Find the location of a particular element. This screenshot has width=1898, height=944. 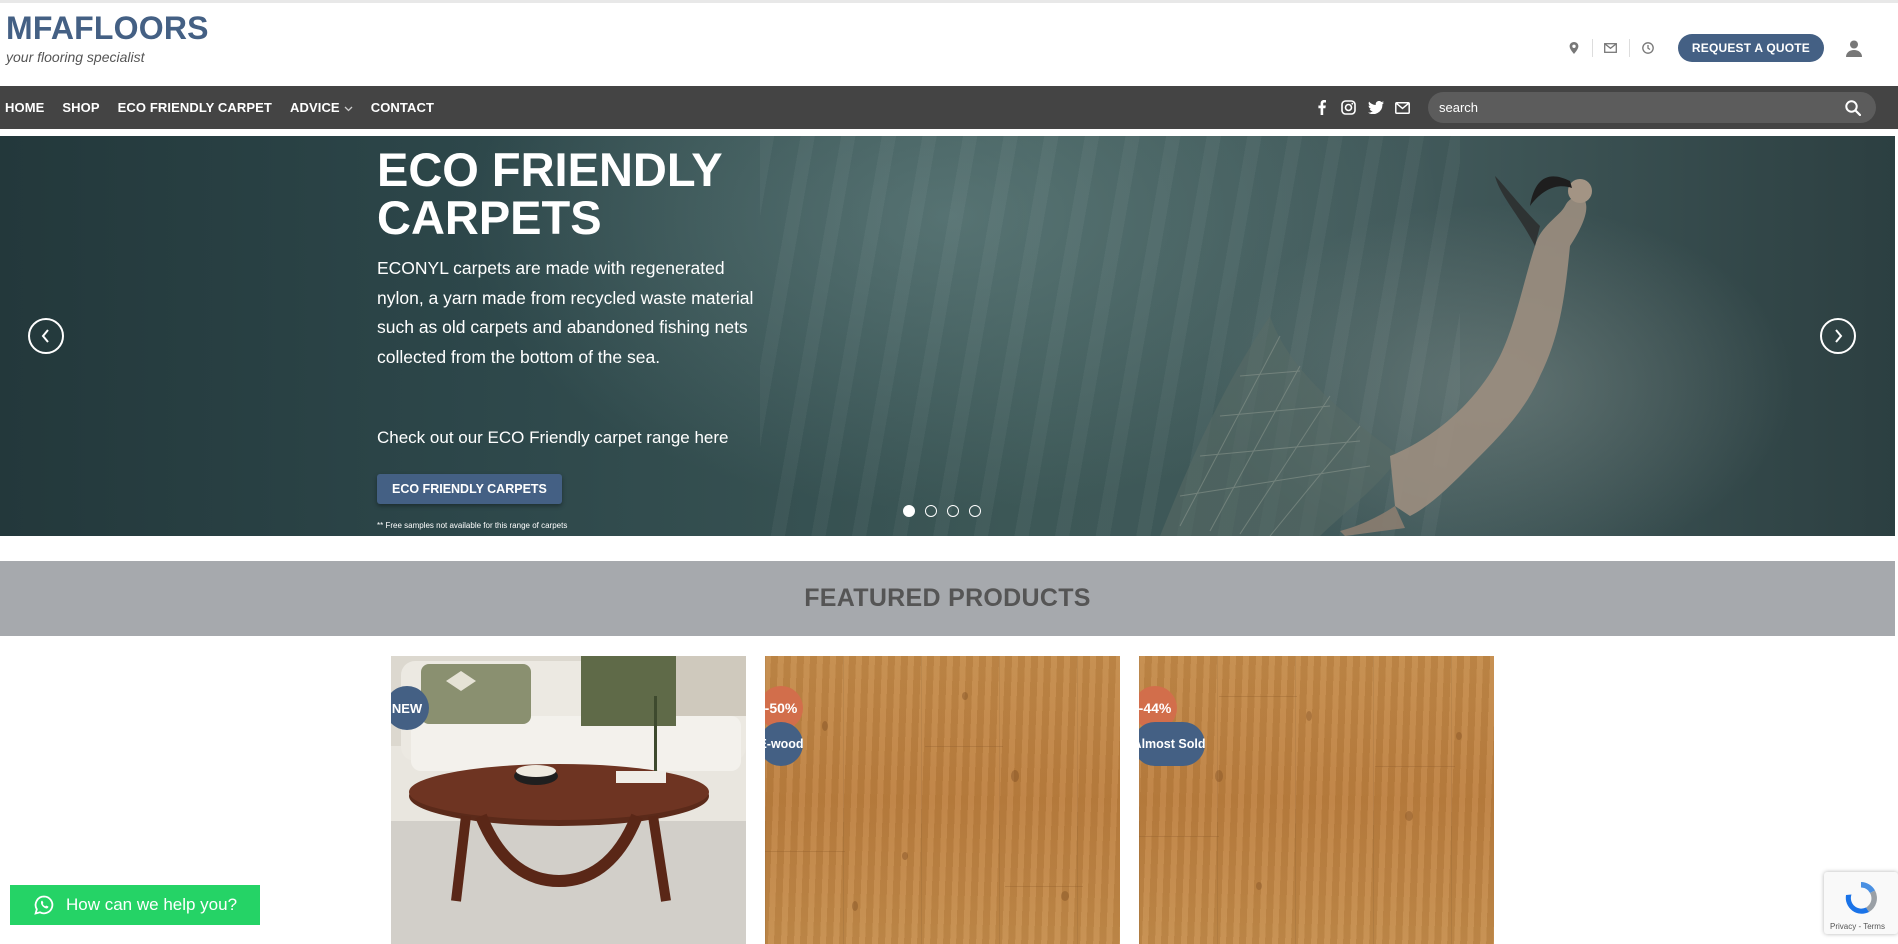

header-actions: REQUEST A QUOTE is located at coordinates (1715, 48).